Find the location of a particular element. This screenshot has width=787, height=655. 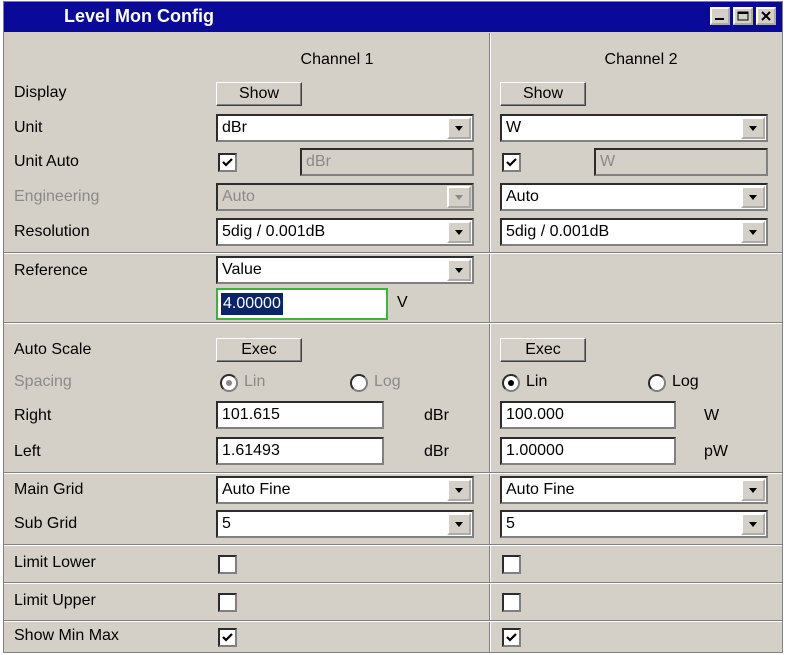

ch2-right-input: 100.000 is located at coordinates (588, 415).